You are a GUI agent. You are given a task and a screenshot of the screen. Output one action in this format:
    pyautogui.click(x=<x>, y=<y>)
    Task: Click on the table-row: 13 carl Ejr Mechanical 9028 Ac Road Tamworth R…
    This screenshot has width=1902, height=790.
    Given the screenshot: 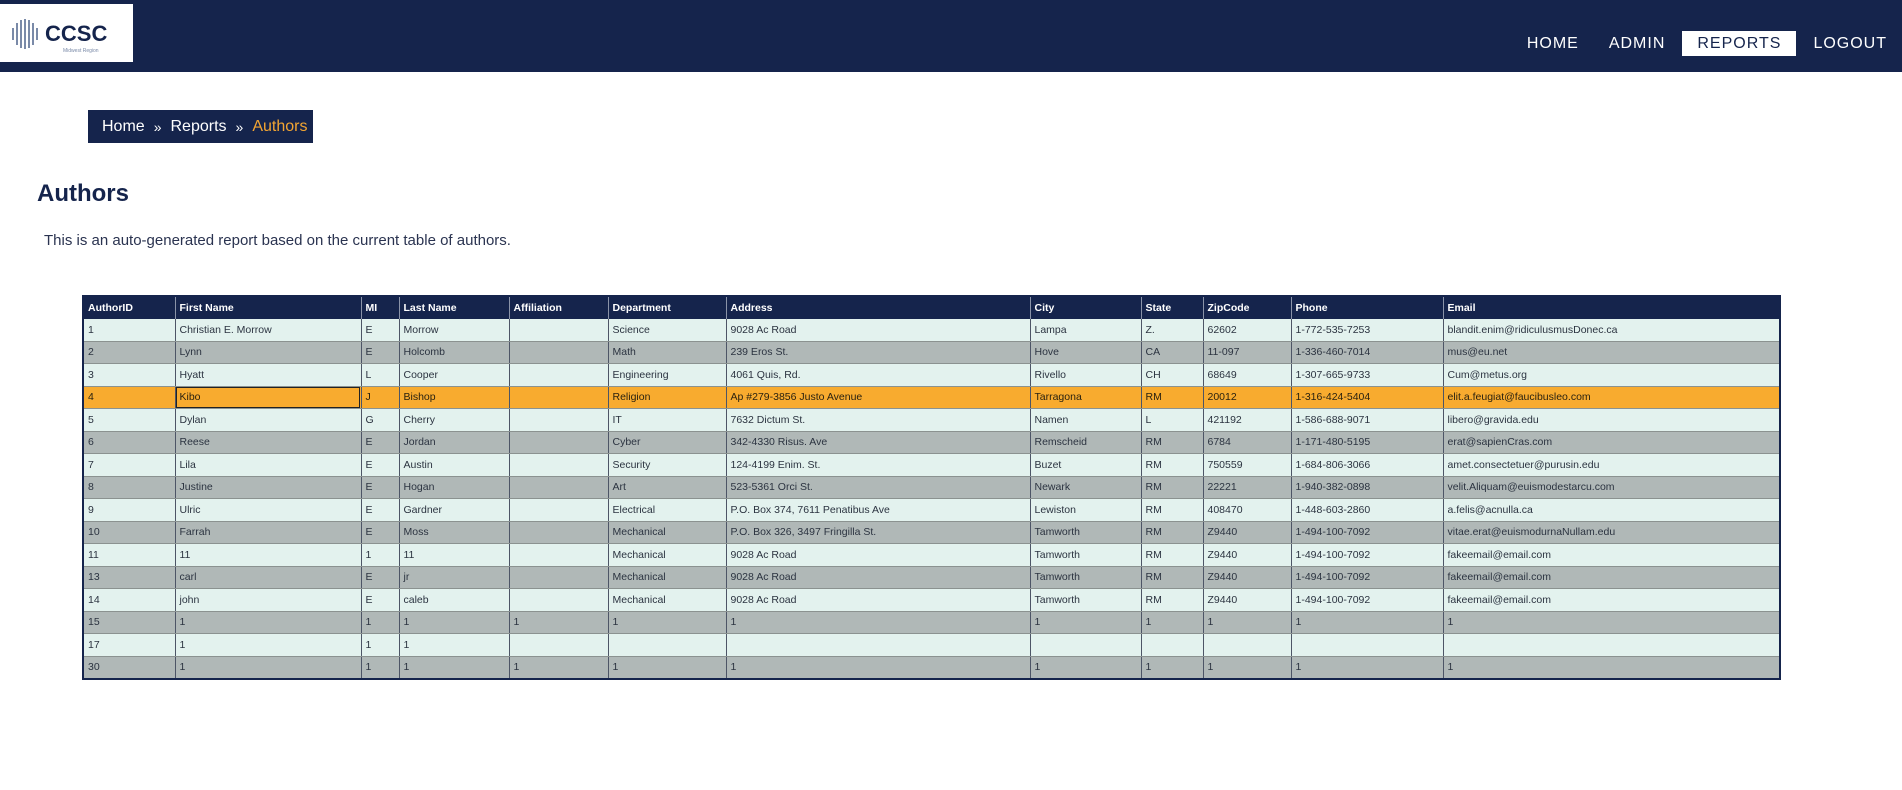 What is the action you would take?
    pyautogui.click(x=932, y=577)
    